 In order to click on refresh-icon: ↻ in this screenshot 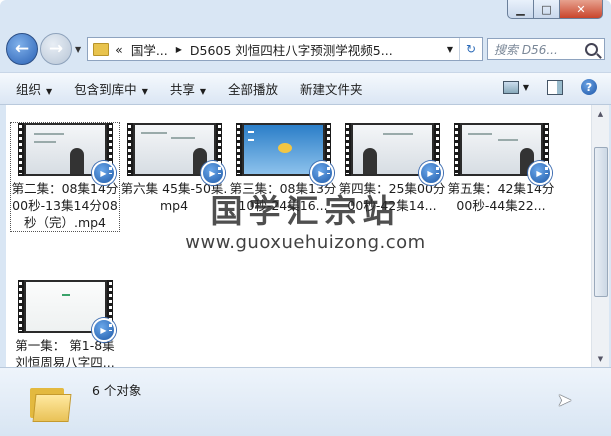, I will do `click(471, 49)`.